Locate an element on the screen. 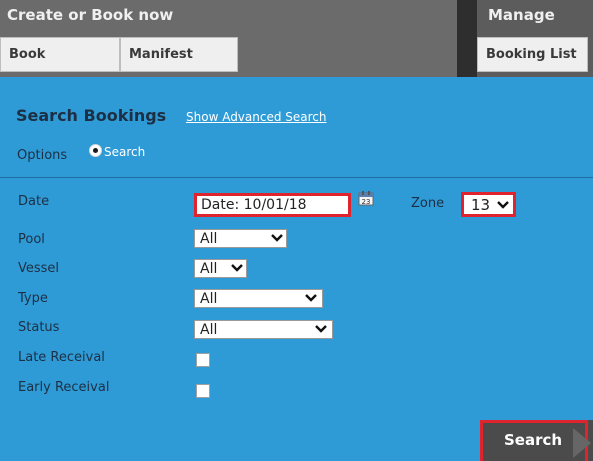  svg-text: 23 is located at coordinates (366, 202).